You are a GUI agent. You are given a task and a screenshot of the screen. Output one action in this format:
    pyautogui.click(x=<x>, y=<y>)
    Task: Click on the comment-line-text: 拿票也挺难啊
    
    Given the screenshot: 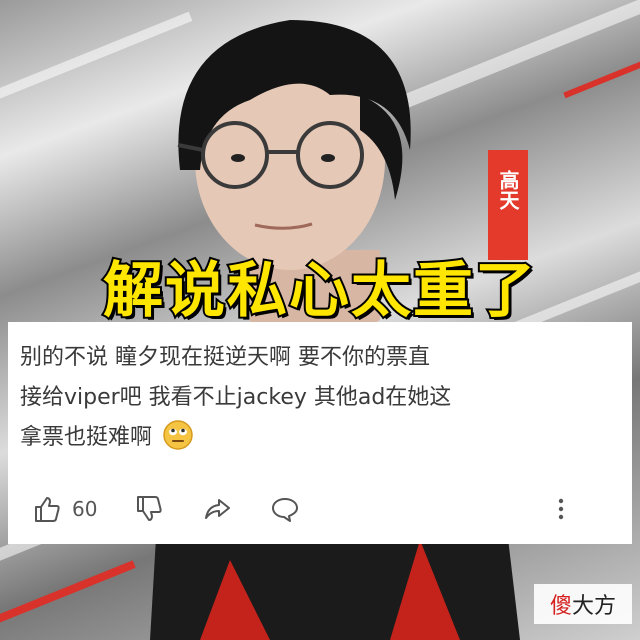 What is the action you would take?
    pyautogui.click(x=86, y=437)
    